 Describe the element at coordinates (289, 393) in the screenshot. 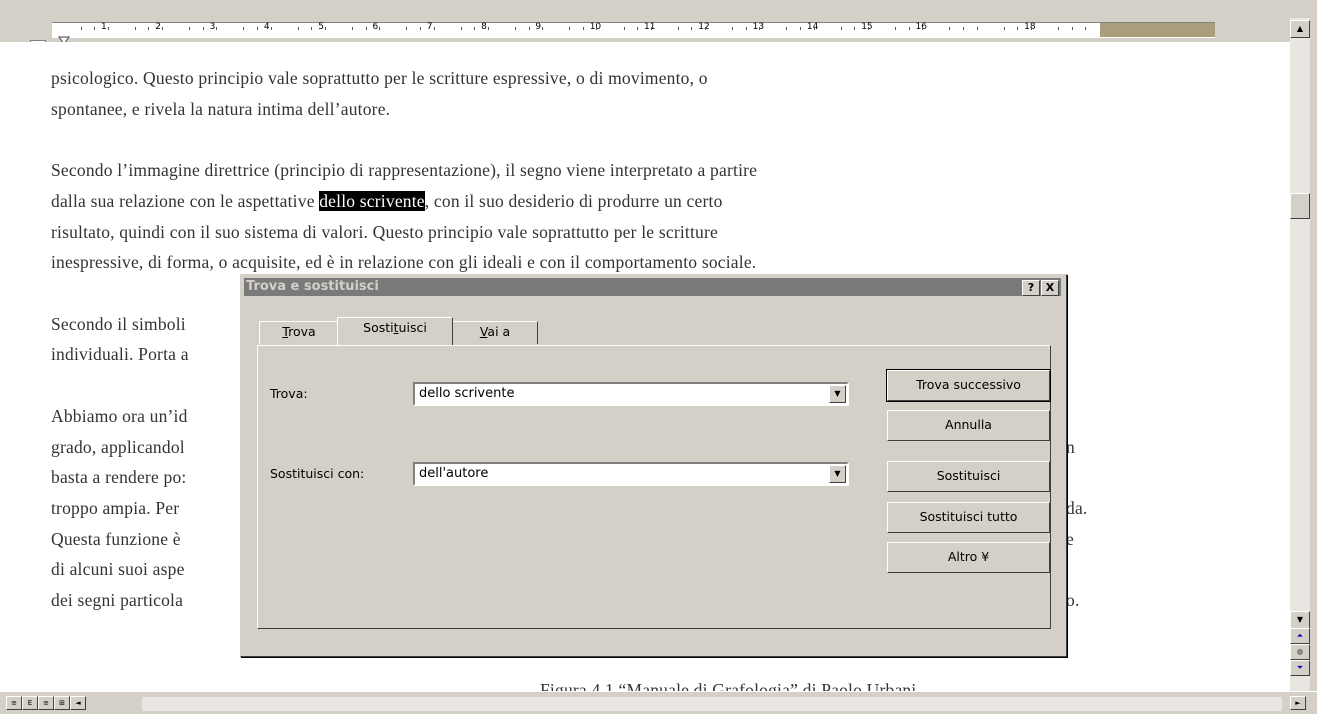

I see `find-label: Trova:` at that location.